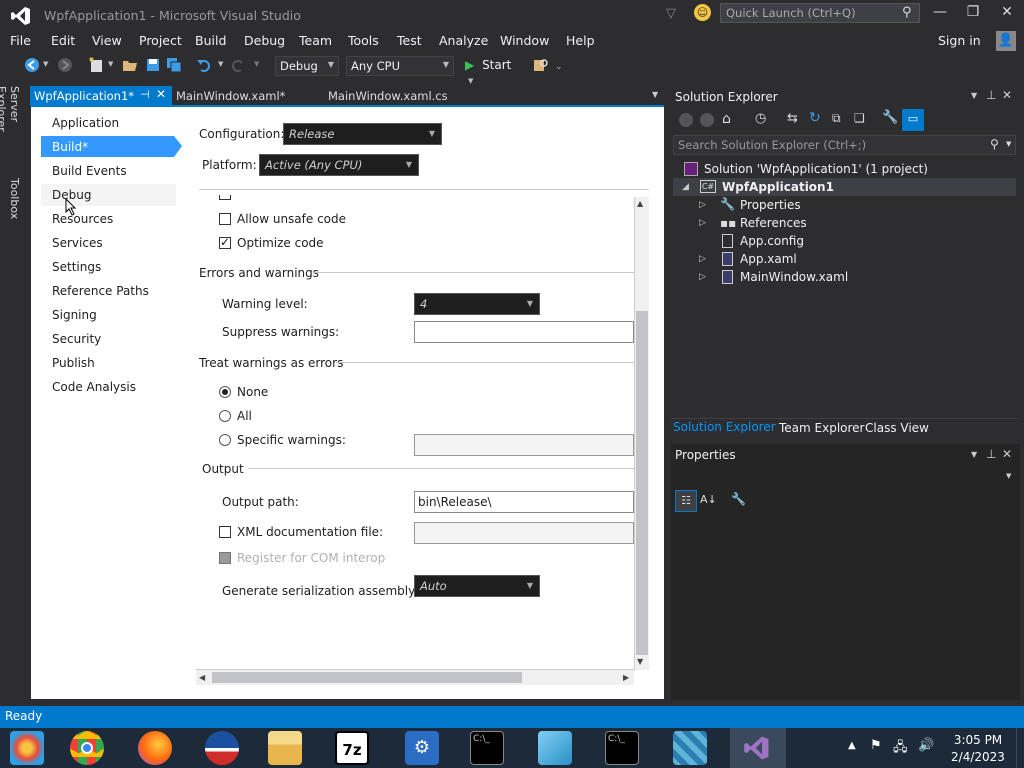 This screenshot has width=1024, height=768. I want to click on undo-dropdown-icon: ▼, so click(220, 64).